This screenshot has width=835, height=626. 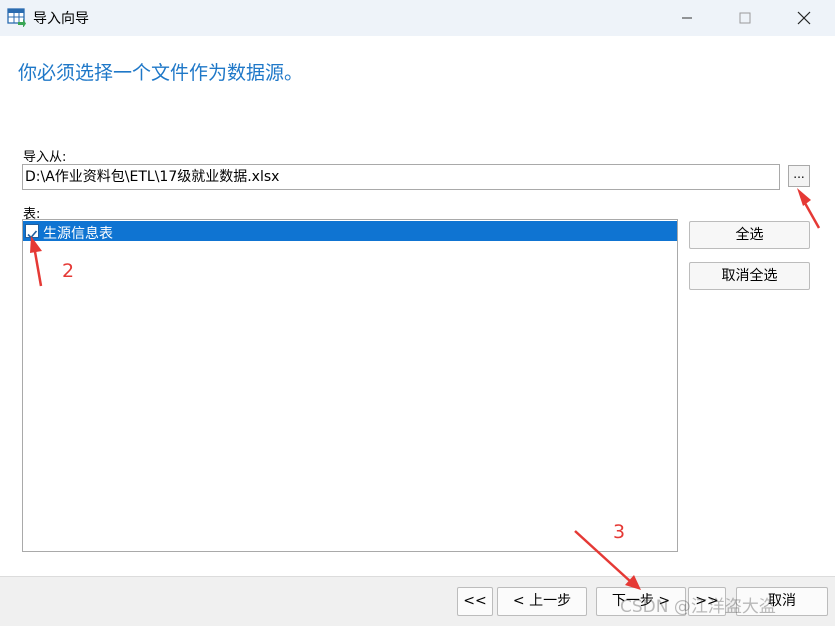 What do you see at coordinates (36, 261) in the screenshot?
I see `arrow-2-icon` at bounding box center [36, 261].